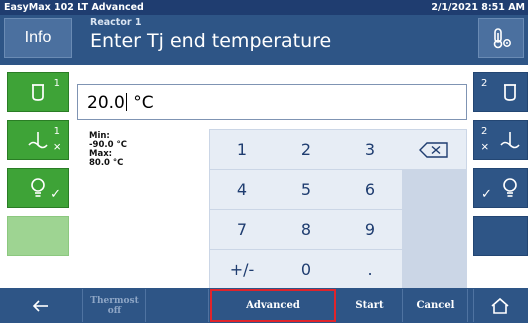 This screenshot has height=323, width=528. I want to click on max-value: 80.0 °C, so click(106, 163).